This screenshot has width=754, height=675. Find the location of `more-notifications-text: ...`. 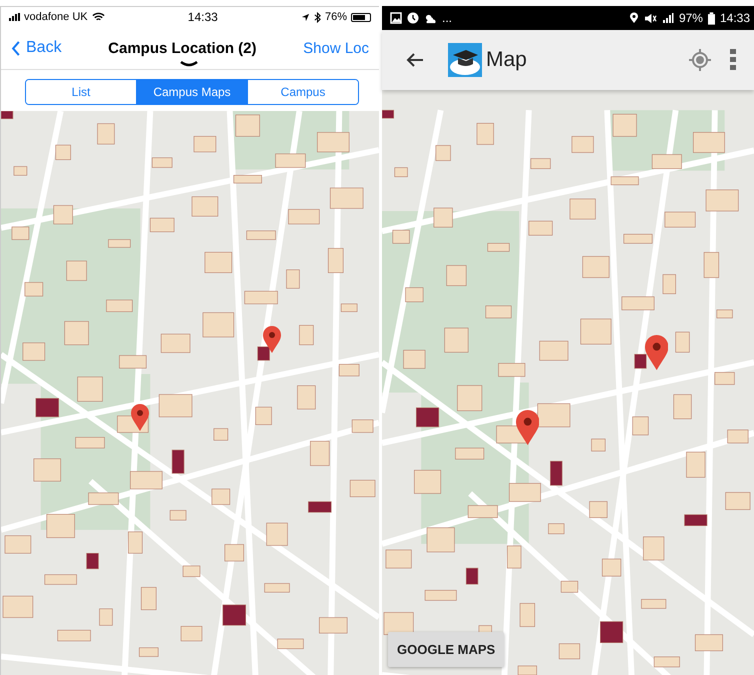

more-notifications-text: ... is located at coordinates (447, 18).